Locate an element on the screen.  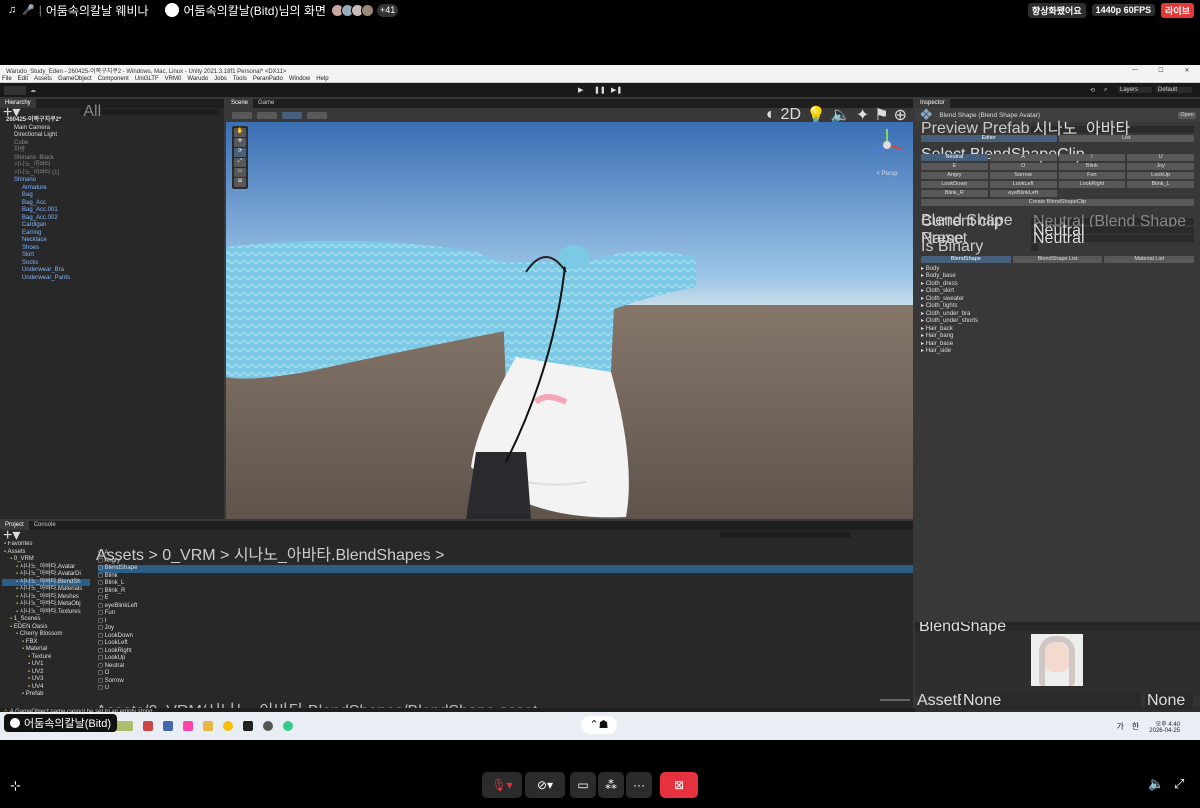
mic-button: 🎙▾ is located at coordinates (502, 785).